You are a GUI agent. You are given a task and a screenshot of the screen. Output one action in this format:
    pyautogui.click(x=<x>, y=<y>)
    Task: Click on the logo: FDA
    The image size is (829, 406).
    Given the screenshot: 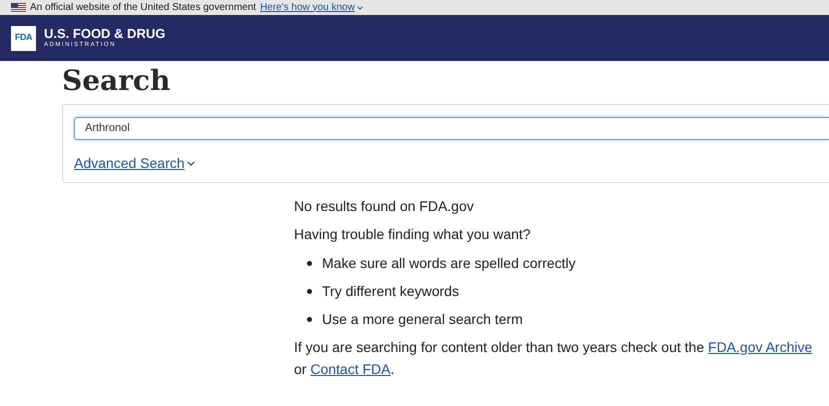 What is the action you would take?
    pyautogui.click(x=23, y=38)
    